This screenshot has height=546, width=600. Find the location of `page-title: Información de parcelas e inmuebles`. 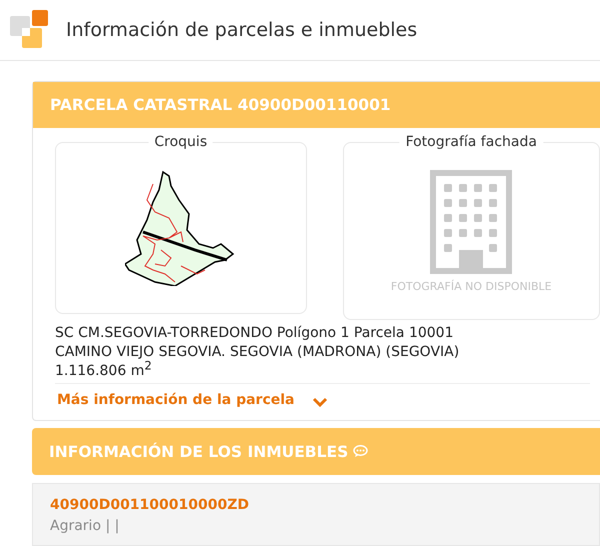

page-title: Información de parcelas e inmuebles is located at coordinates (242, 30).